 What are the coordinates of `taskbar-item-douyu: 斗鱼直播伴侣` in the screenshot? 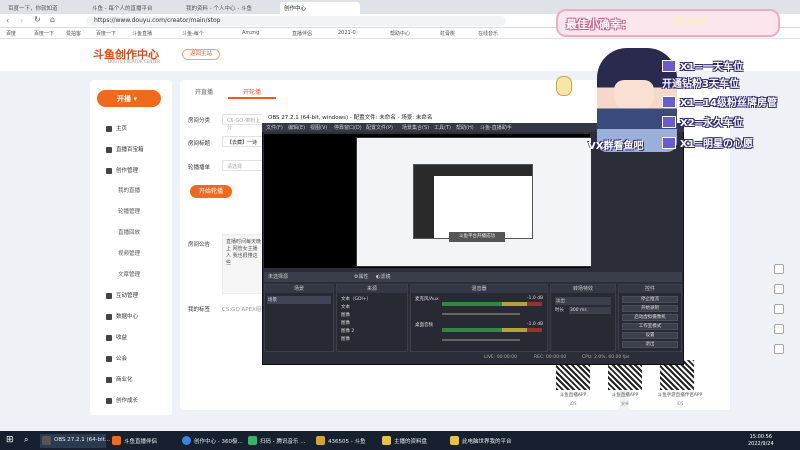 It's located at (143, 441).